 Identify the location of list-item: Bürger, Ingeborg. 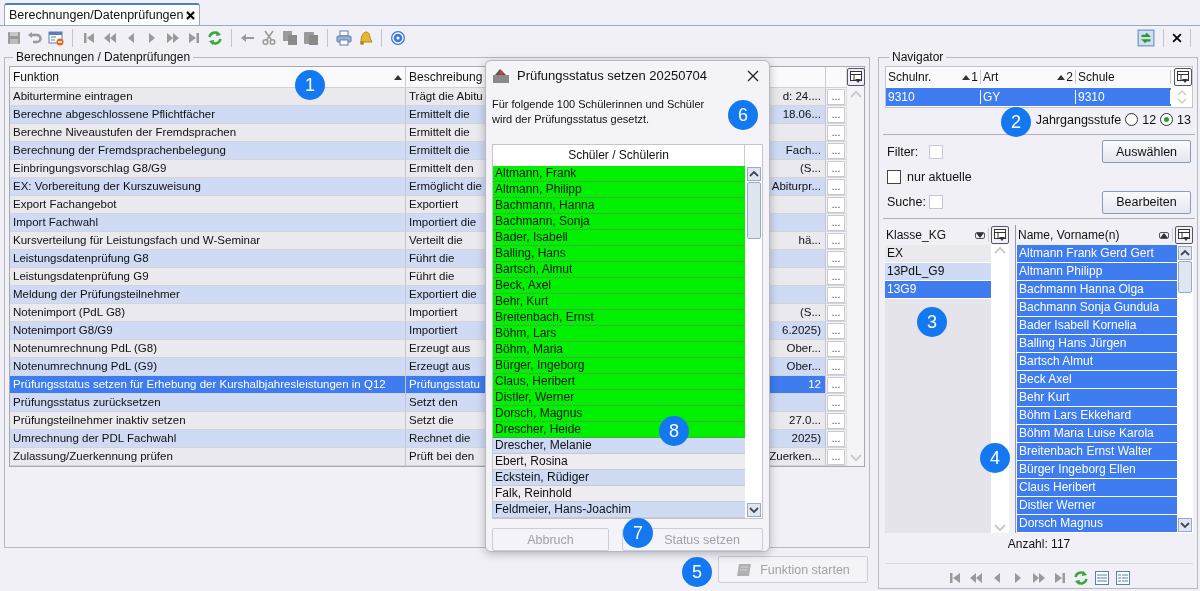
(619, 366).